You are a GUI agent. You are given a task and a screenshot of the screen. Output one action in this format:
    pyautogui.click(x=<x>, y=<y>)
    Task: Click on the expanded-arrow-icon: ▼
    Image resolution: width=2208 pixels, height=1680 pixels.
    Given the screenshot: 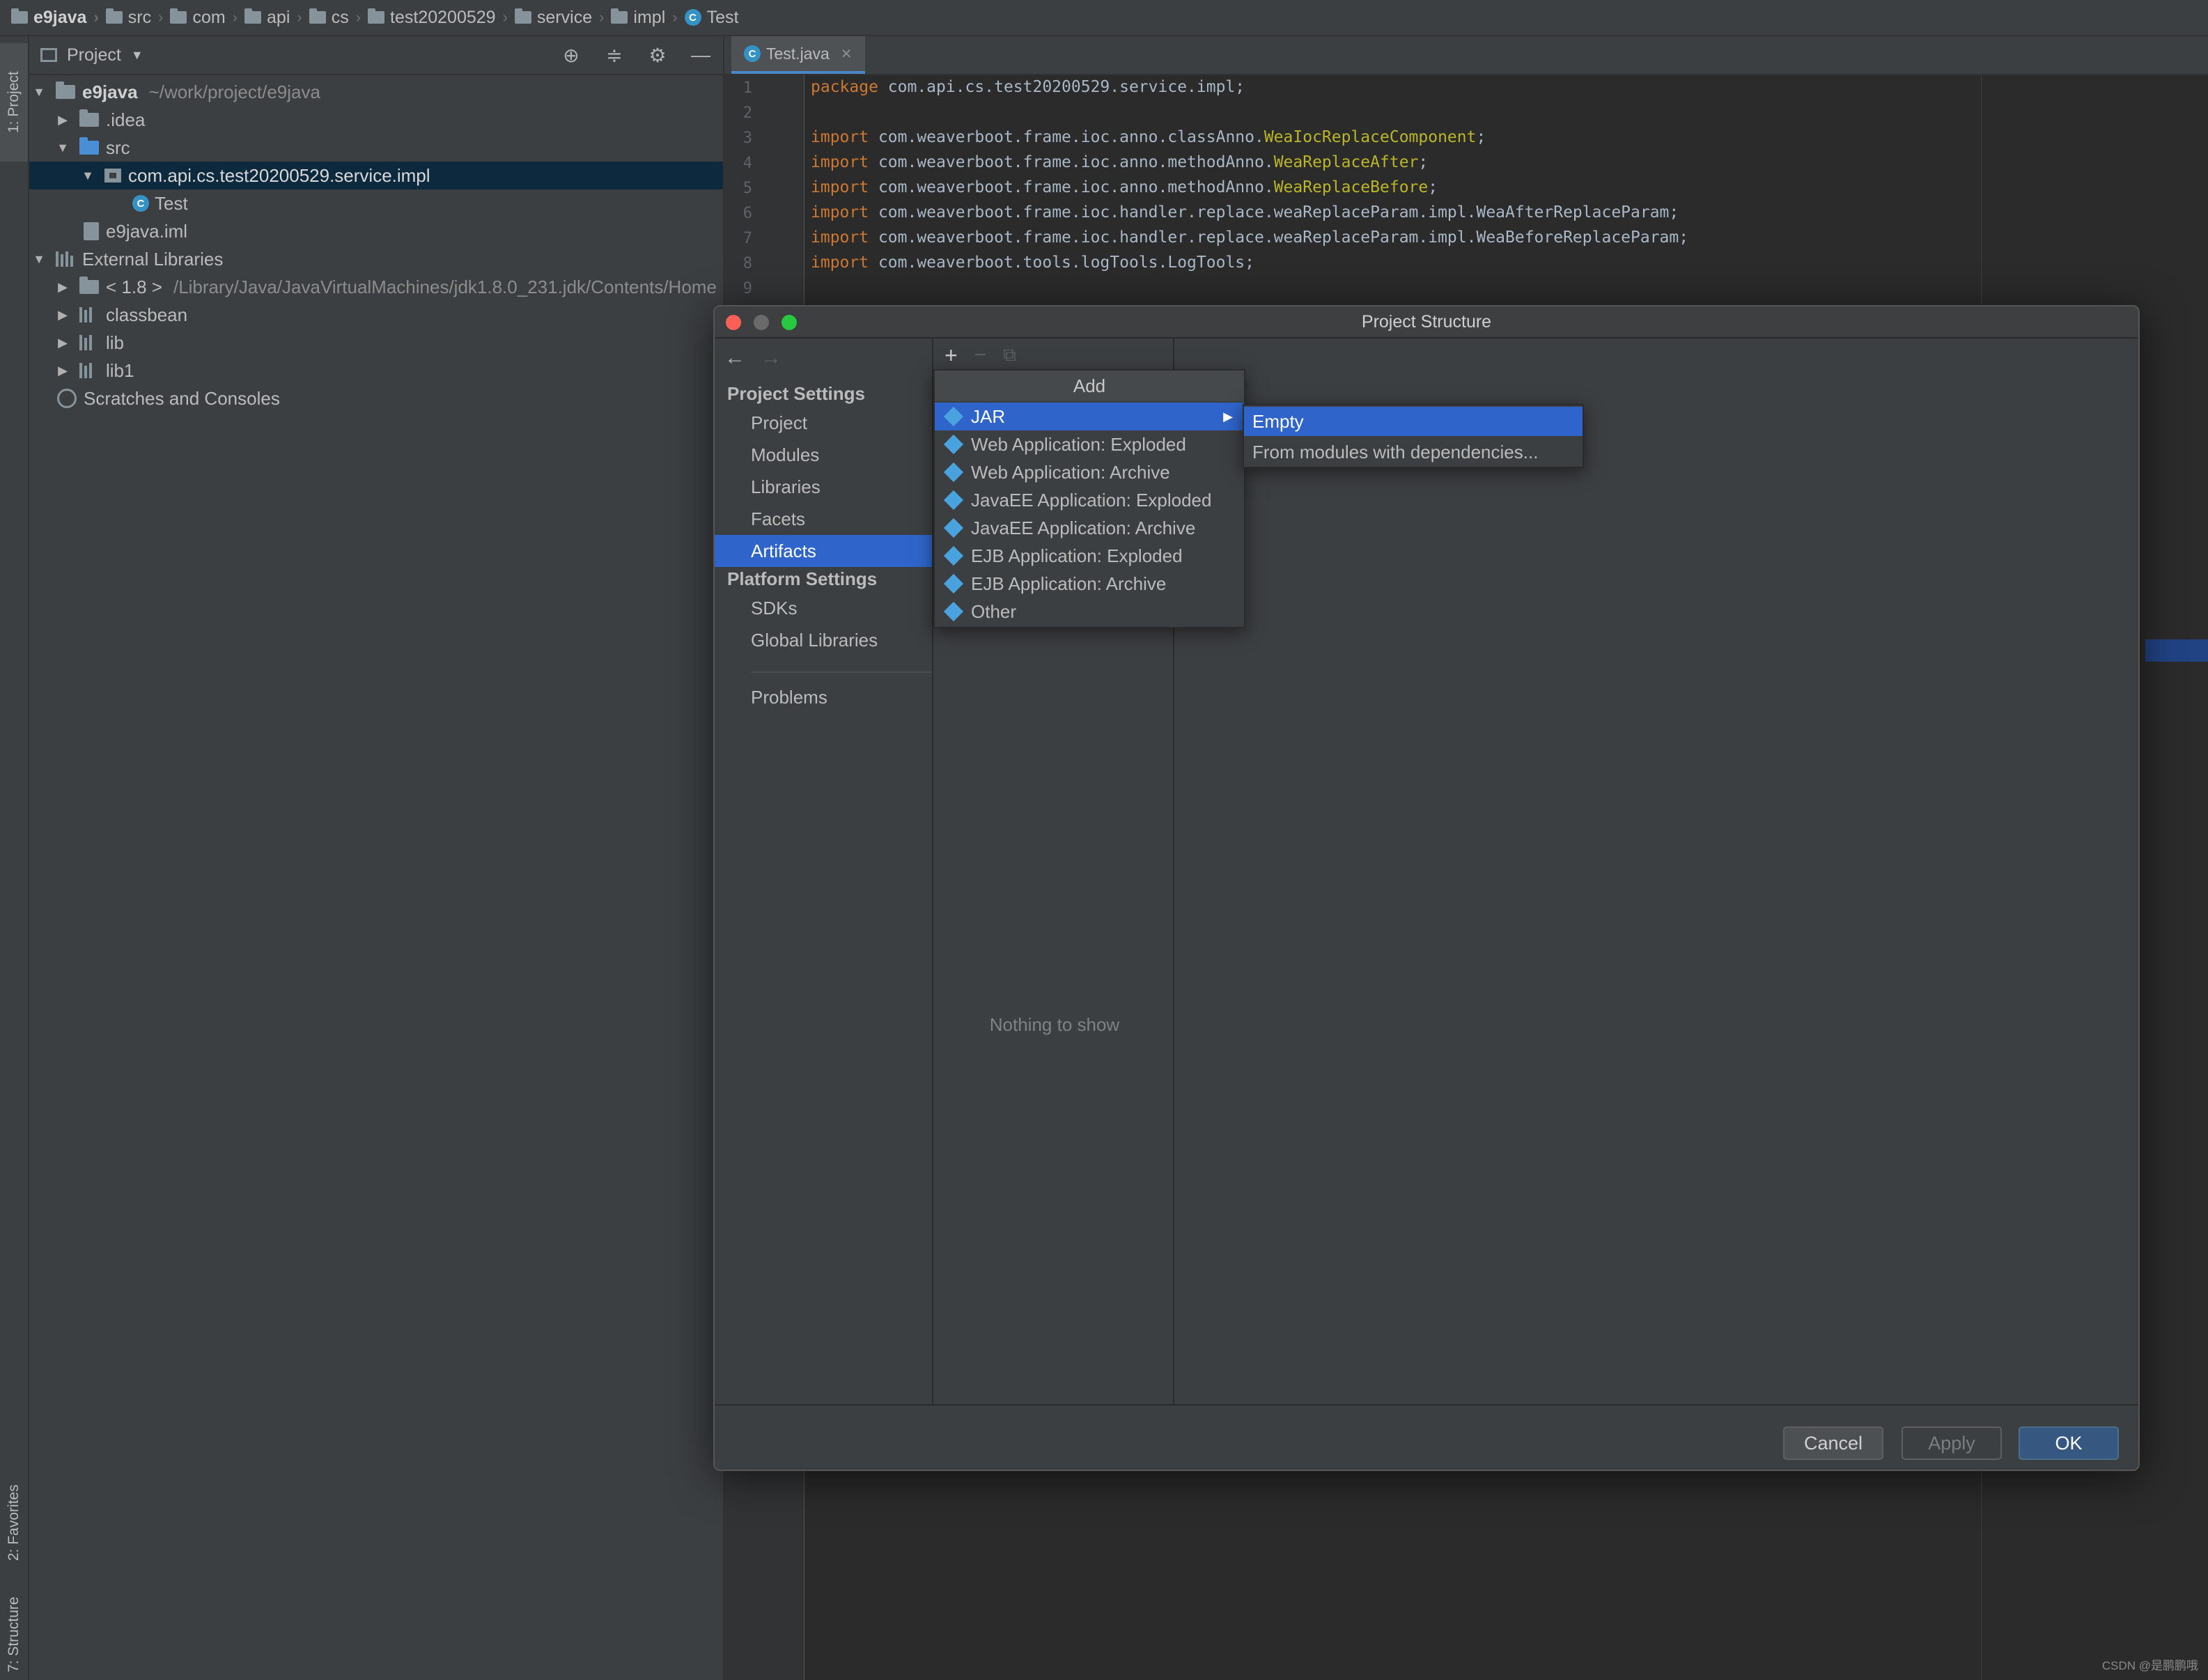 What is the action you would take?
    pyautogui.click(x=62, y=147)
    